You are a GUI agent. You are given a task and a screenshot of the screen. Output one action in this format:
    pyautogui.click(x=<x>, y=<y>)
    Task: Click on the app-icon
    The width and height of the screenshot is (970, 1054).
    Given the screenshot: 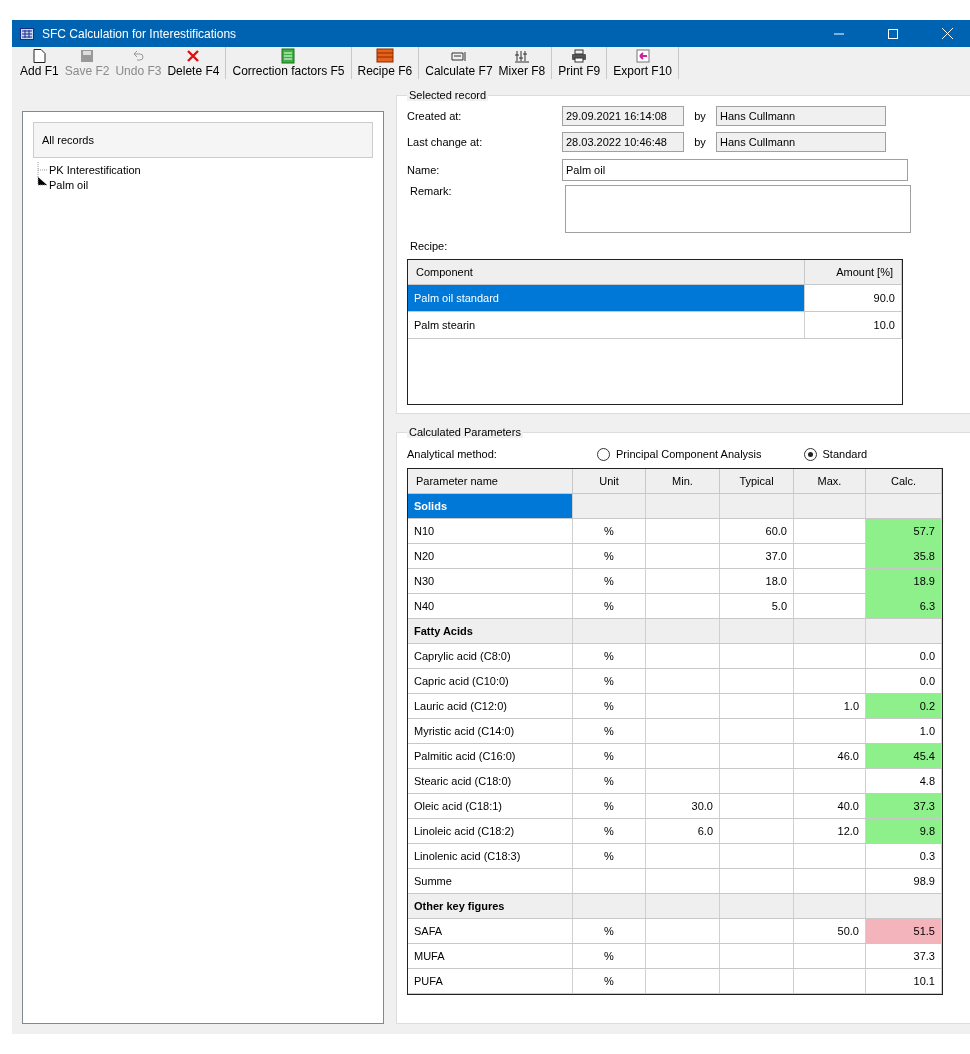 What is the action you would take?
    pyautogui.click(x=27, y=33)
    